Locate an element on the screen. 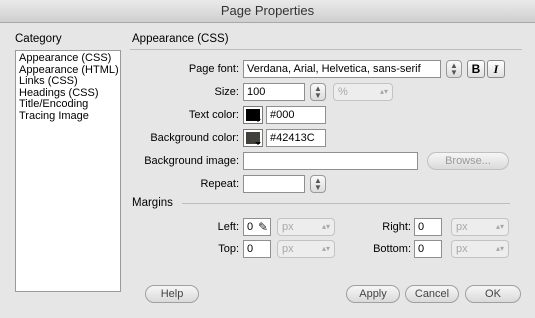 This screenshot has width=535, height=318. background-color-swatch is located at coordinates (253, 138).